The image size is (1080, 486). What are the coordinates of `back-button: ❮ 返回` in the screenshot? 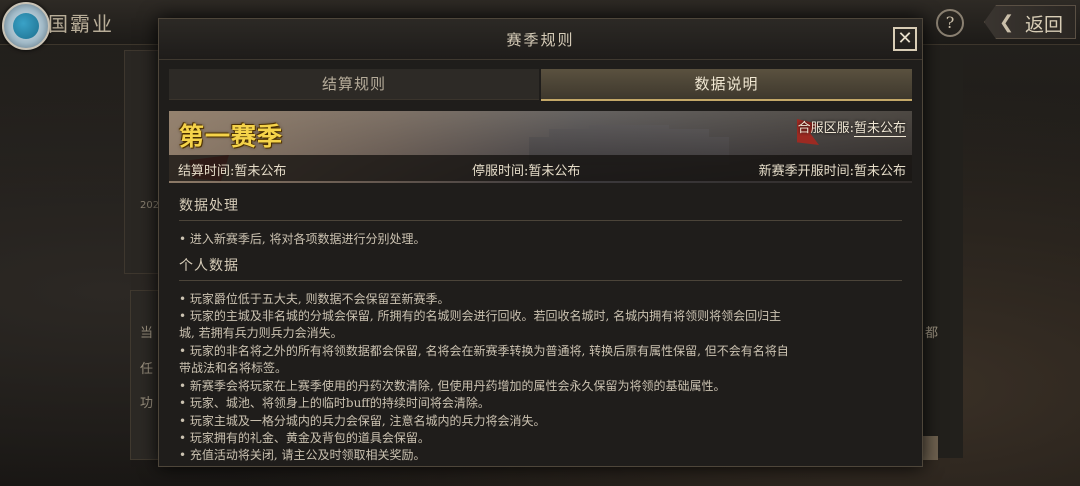 It's located at (1030, 22).